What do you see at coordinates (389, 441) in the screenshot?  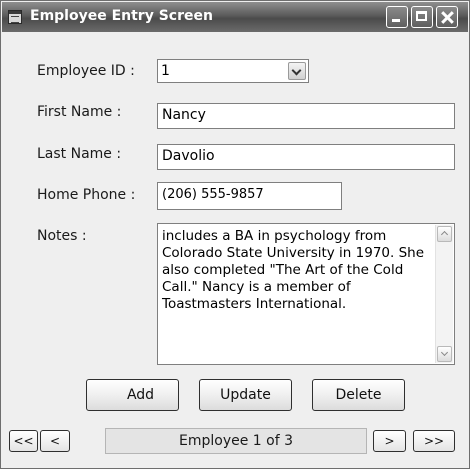 I see `next-record-button: >` at bounding box center [389, 441].